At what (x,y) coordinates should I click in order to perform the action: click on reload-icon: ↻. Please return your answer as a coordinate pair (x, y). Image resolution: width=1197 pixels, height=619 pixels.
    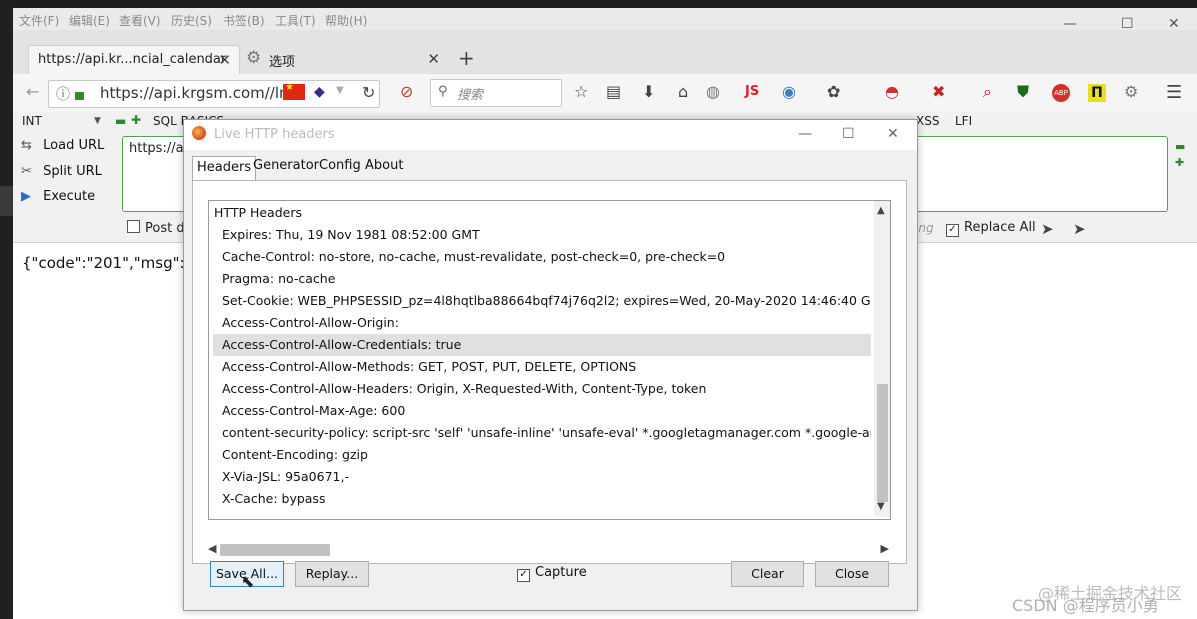
    Looking at the image, I should click on (368, 92).